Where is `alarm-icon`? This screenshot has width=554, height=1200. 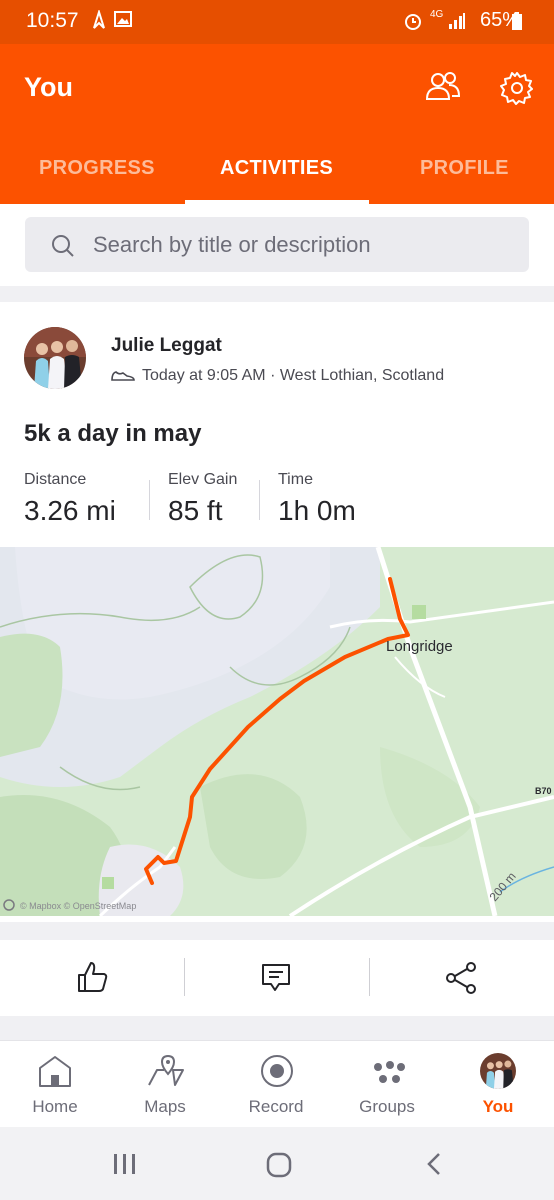
alarm-icon is located at coordinates (413, 23).